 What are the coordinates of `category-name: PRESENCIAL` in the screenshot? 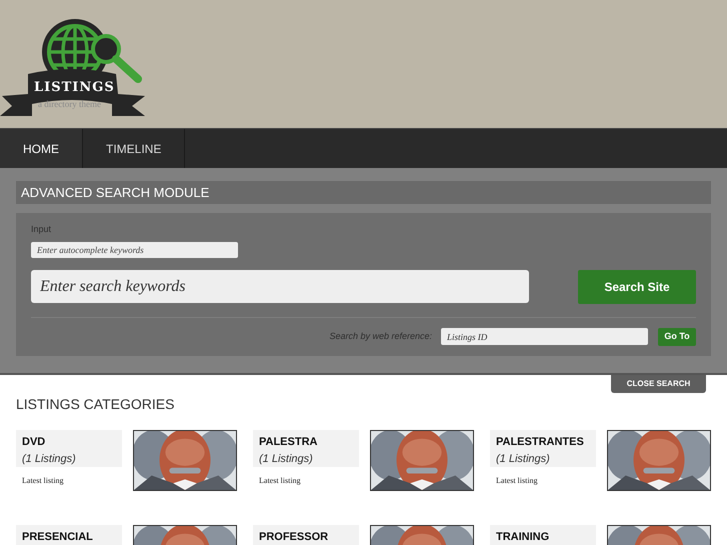 It's located at (69, 537).